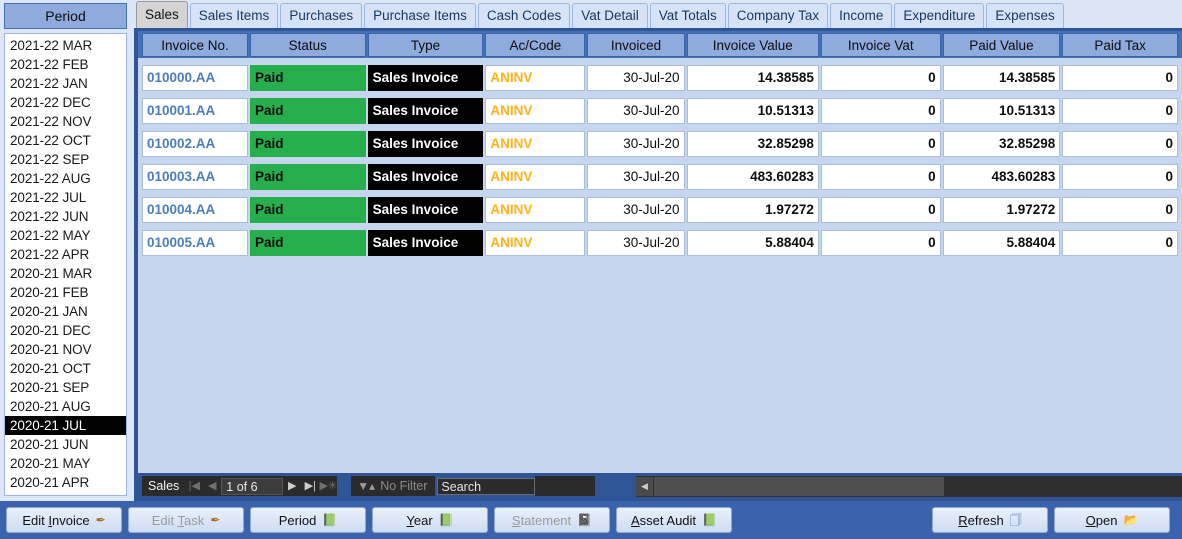  What do you see at coordinates (752, 209) in the screenshot?
I see `cell-invoice-value: 1.97272` at bounding box center [752, 209].